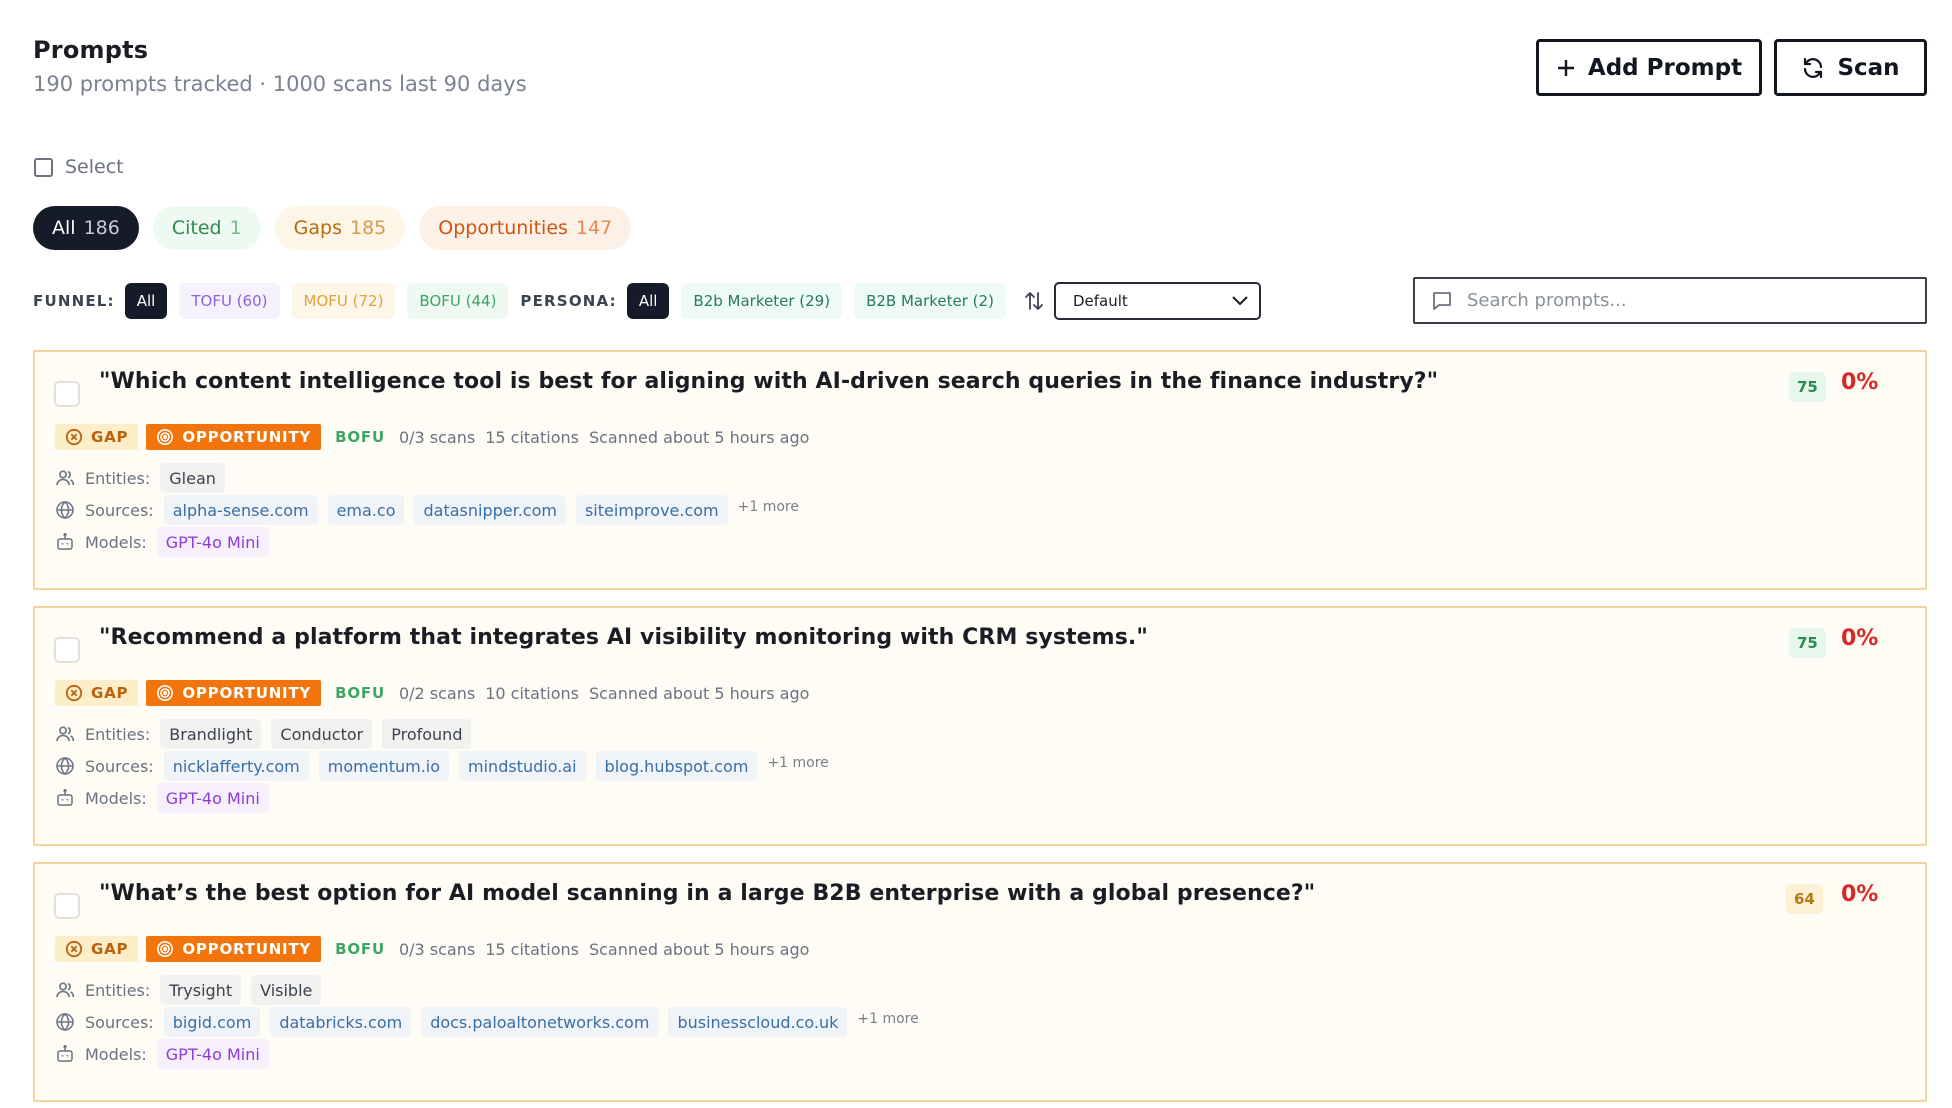 Image resolution: width=1952 pixels, height=1108 pixels. What do you see at coordinates (79, 167) in the screenshot?
I see `select-all: Select` at bounding box center [79, 167].